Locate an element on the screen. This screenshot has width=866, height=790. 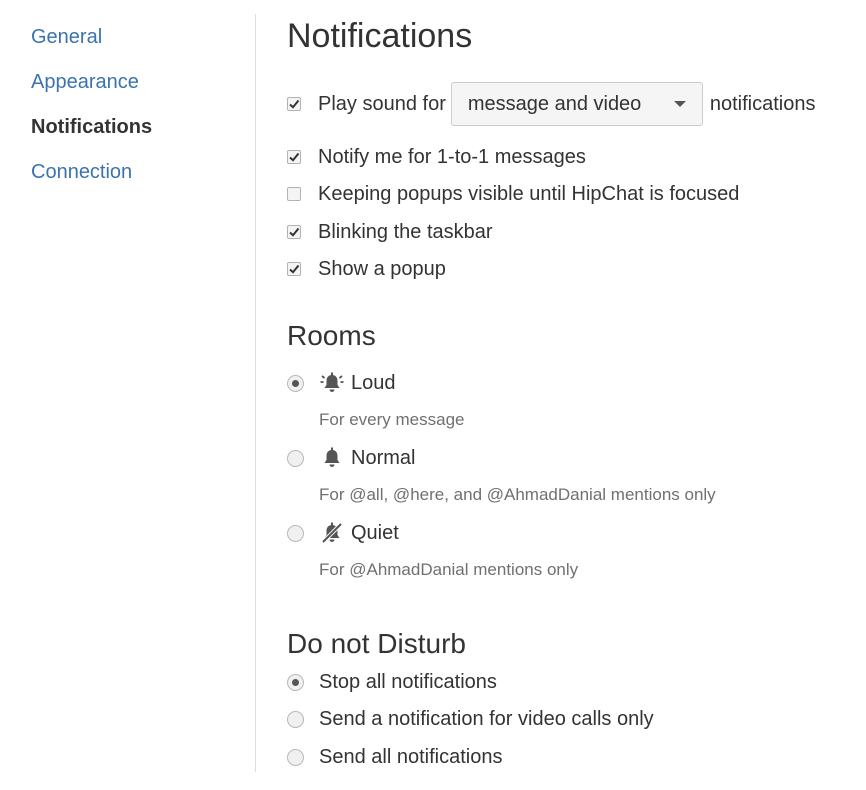
sound-type-dropdown: message and video is located at coordinates (576, 104).